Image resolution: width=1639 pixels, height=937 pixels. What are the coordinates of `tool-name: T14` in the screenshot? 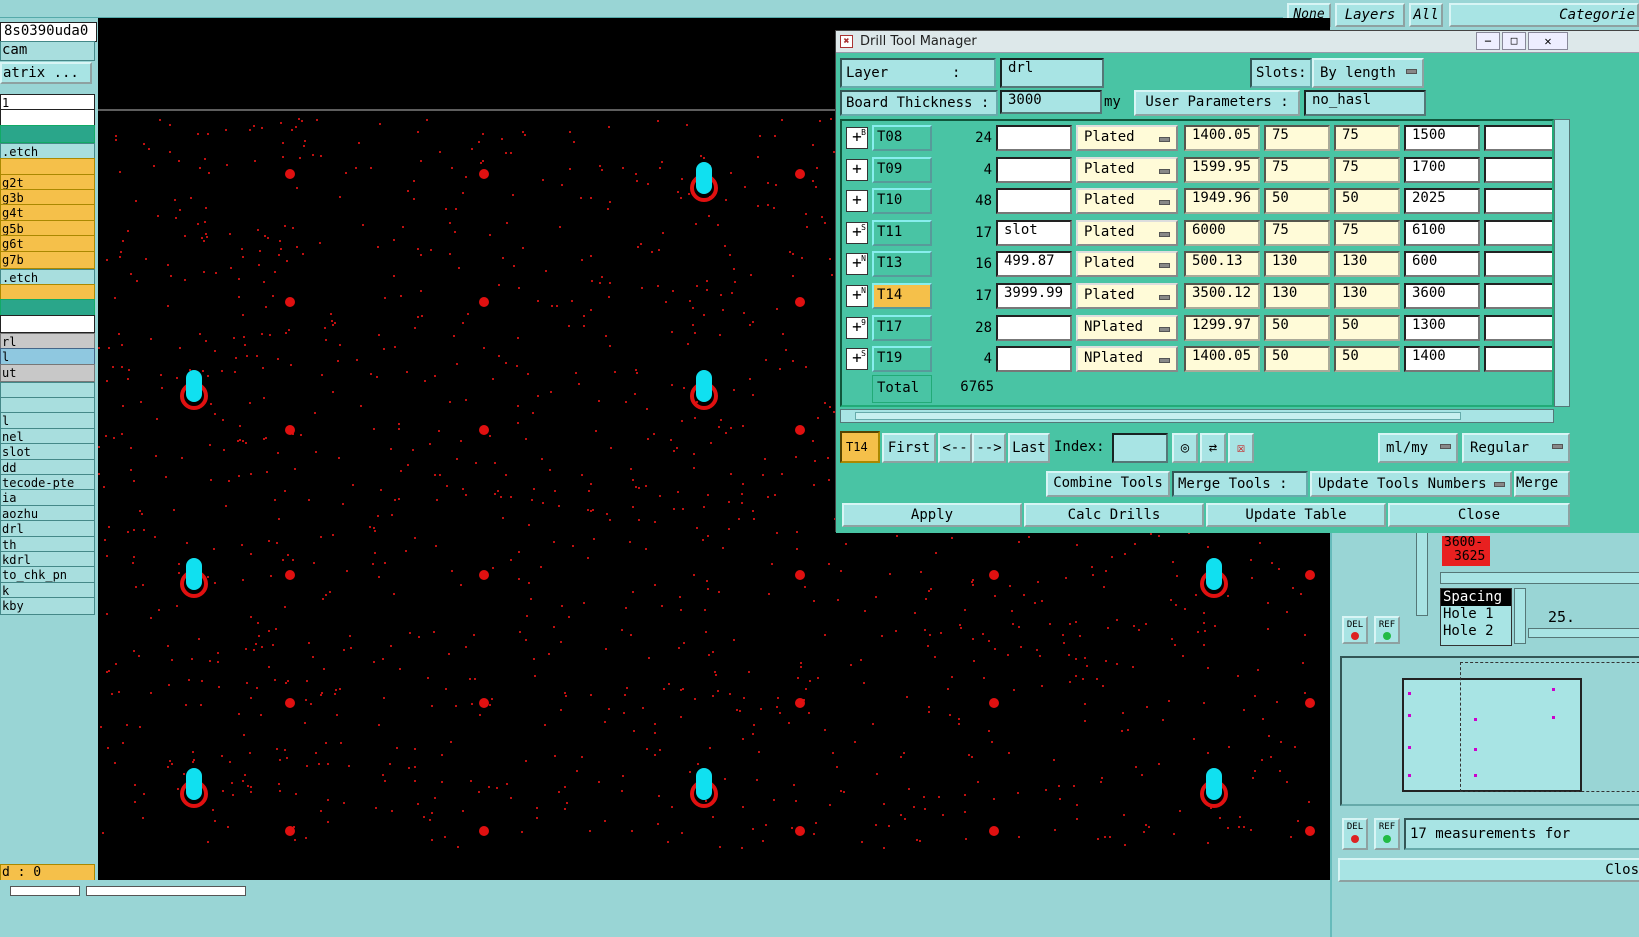 It's located at (902, 296).